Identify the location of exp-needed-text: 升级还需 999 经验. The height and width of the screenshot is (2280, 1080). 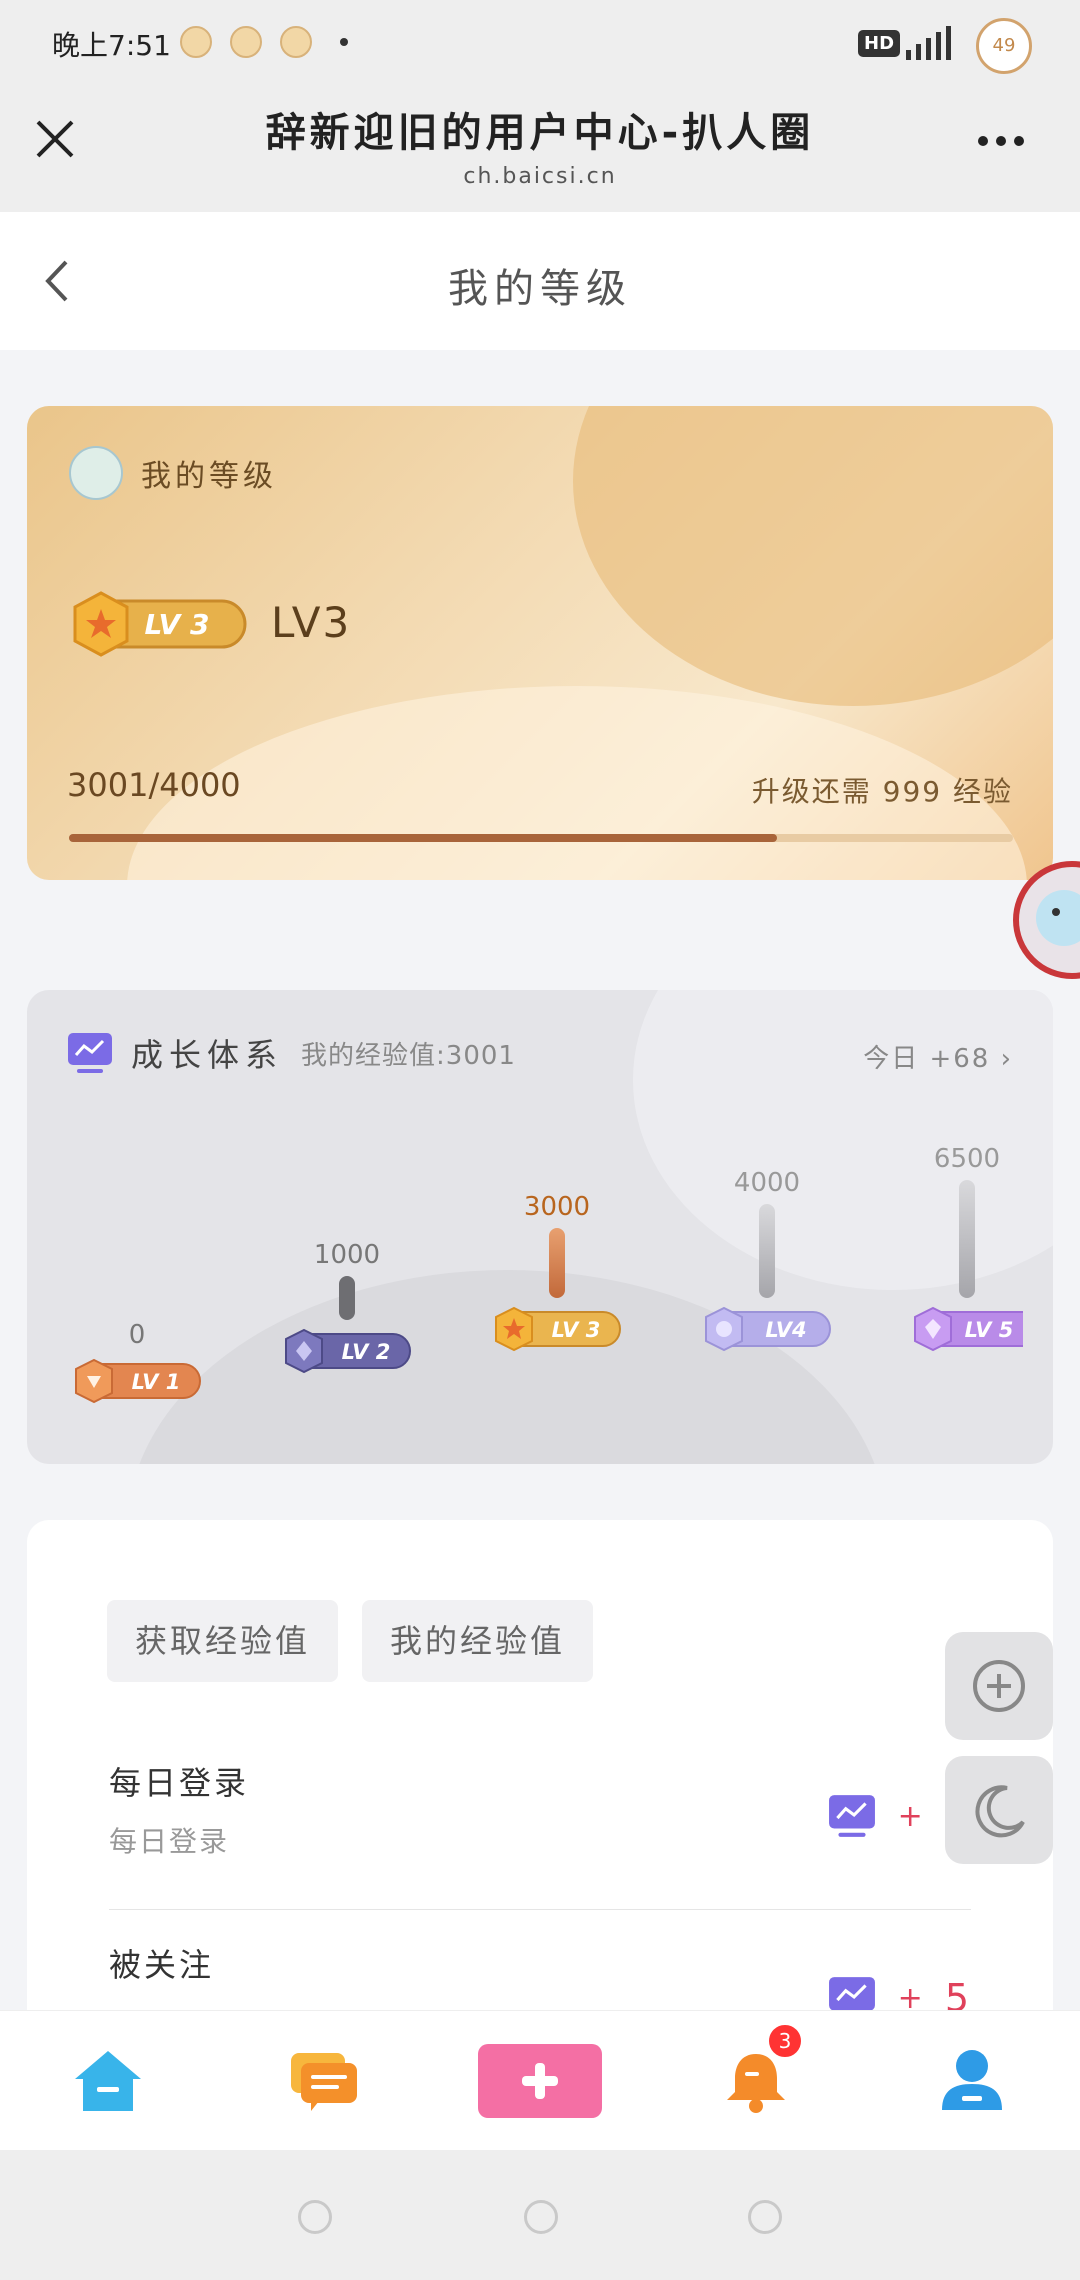
(882, 791).